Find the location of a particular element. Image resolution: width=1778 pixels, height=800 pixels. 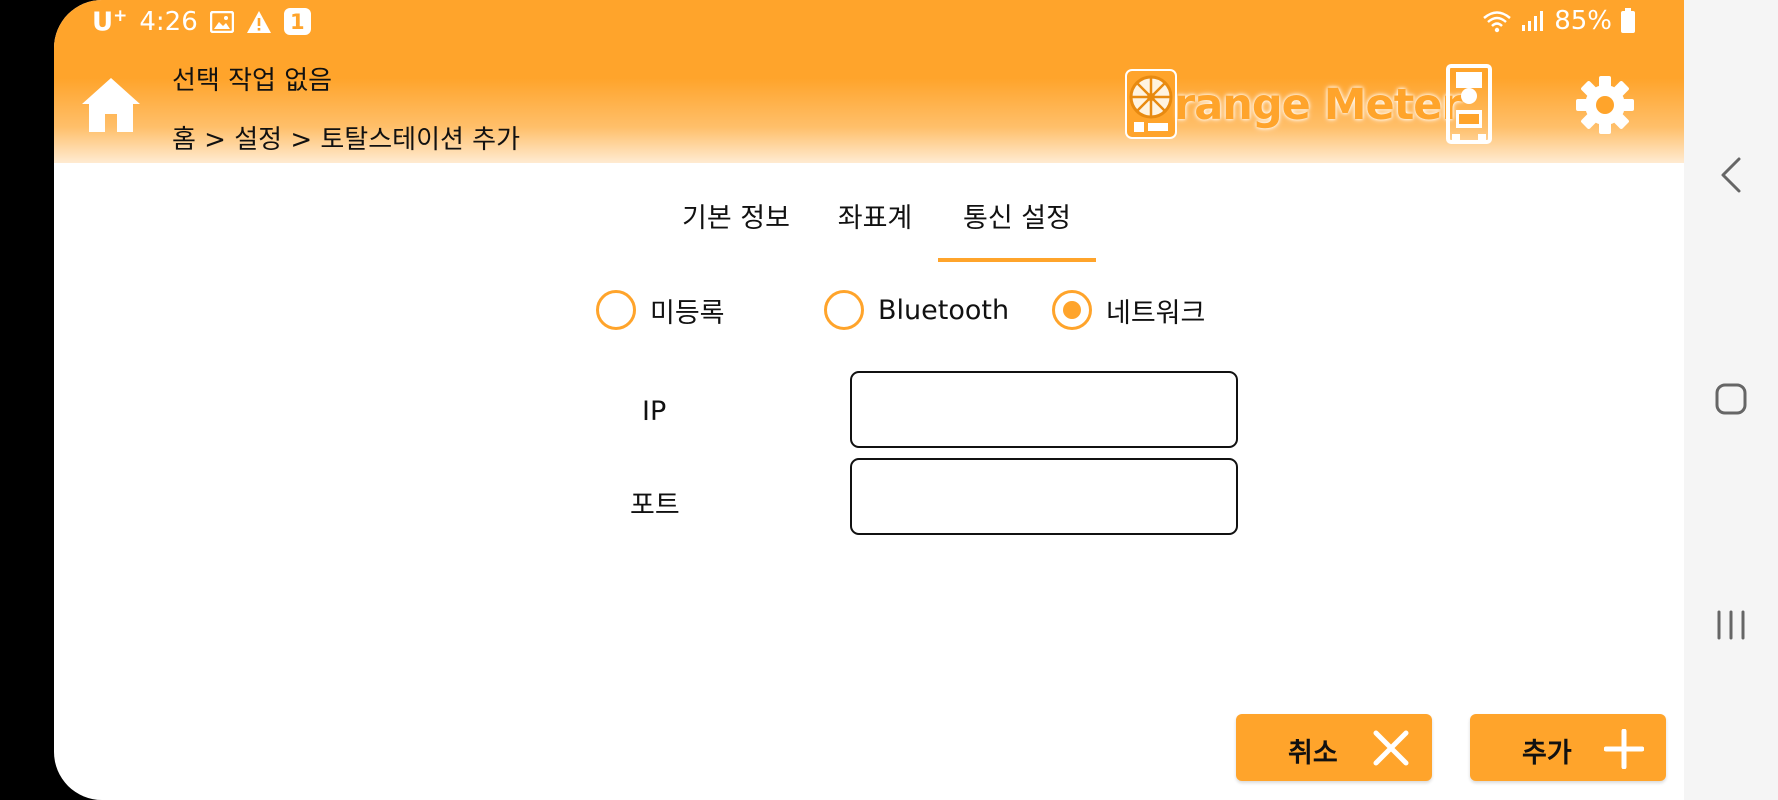

radio-option-bluetooth: Bluetooth is located at coordinates (916, 310).